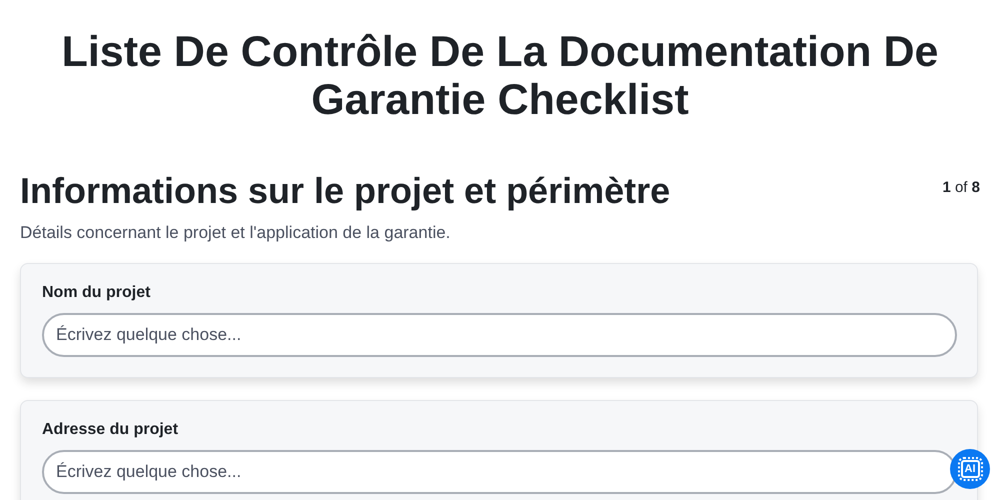 The height and width of the screenshot is (500, 1000). Describe the element at coordinates (961, 187) in the screenshot. I see `page-counter: 1 of 8` at that location.